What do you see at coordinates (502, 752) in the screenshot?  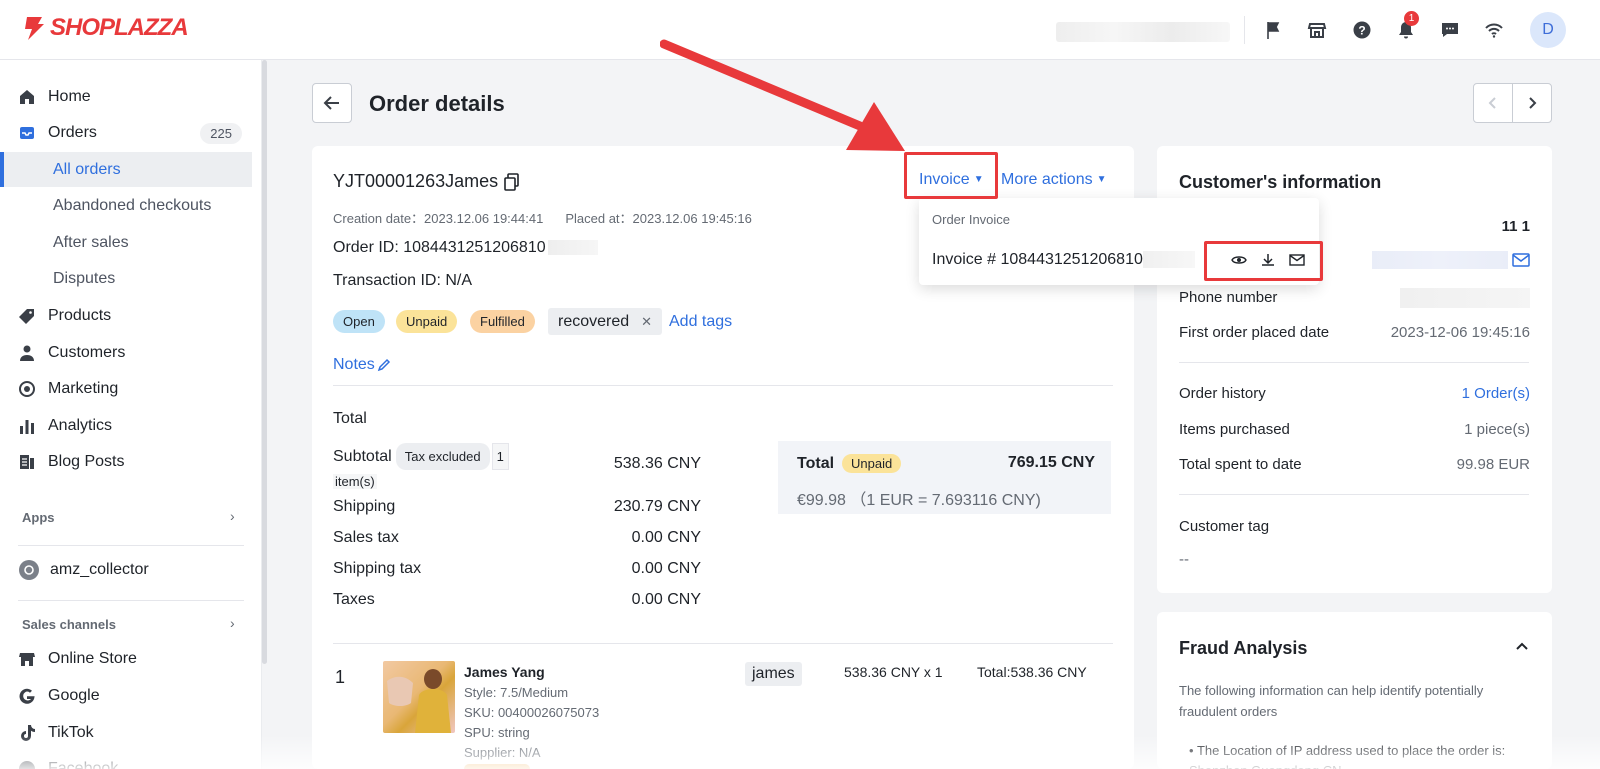 I see `line-item-supplier: Supplier: N/A` at bounding box center [502, 752].